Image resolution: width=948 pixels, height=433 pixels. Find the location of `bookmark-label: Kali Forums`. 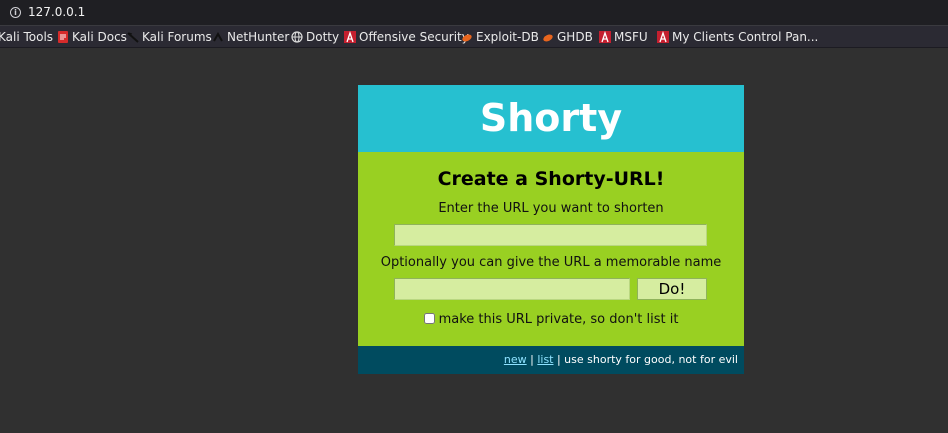

bookmark-label: Kali Forums is located at coordinates (177, 37).